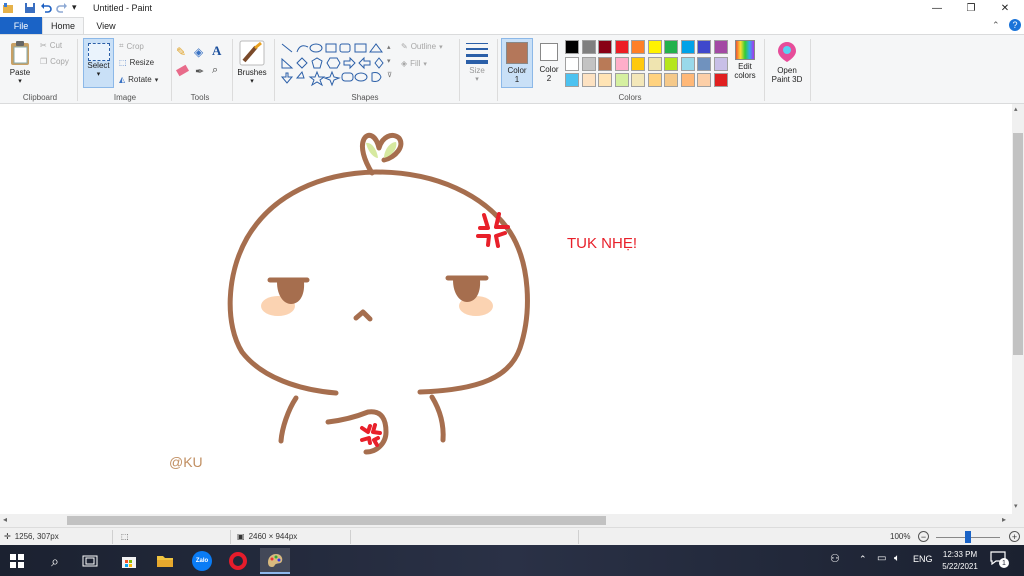  What do you see at coordinates (98, 63) in the screenshot?
I see `select-button: Select ▾` at bounding box center [98, 63].